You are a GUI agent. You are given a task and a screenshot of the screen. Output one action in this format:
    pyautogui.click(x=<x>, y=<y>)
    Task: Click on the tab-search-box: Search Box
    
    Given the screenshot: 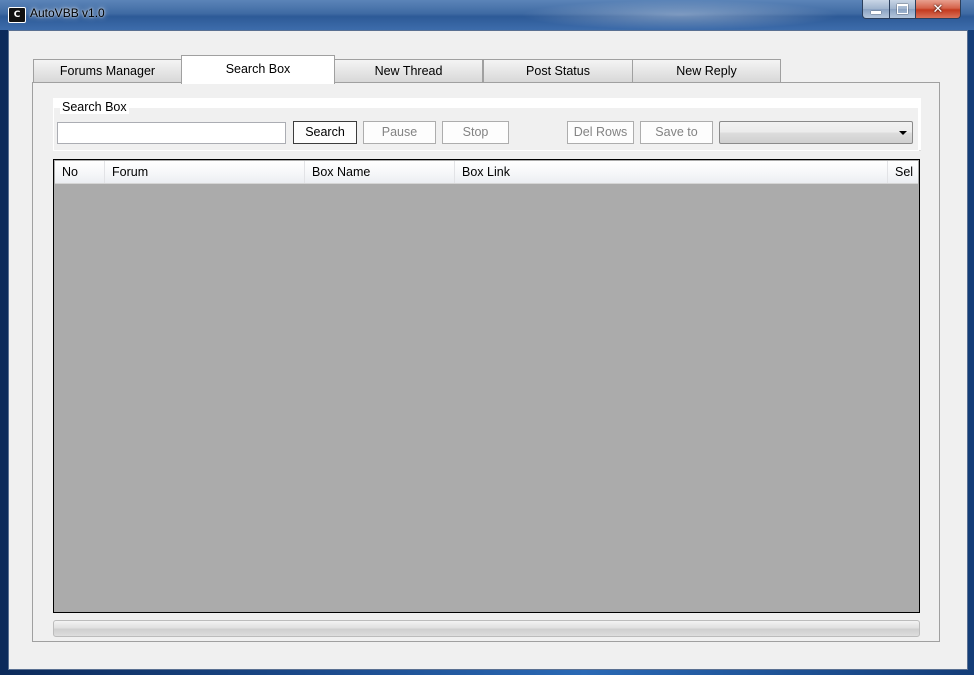 What is the action you would take?
    pyautogui.click(x=258, y=69)
    